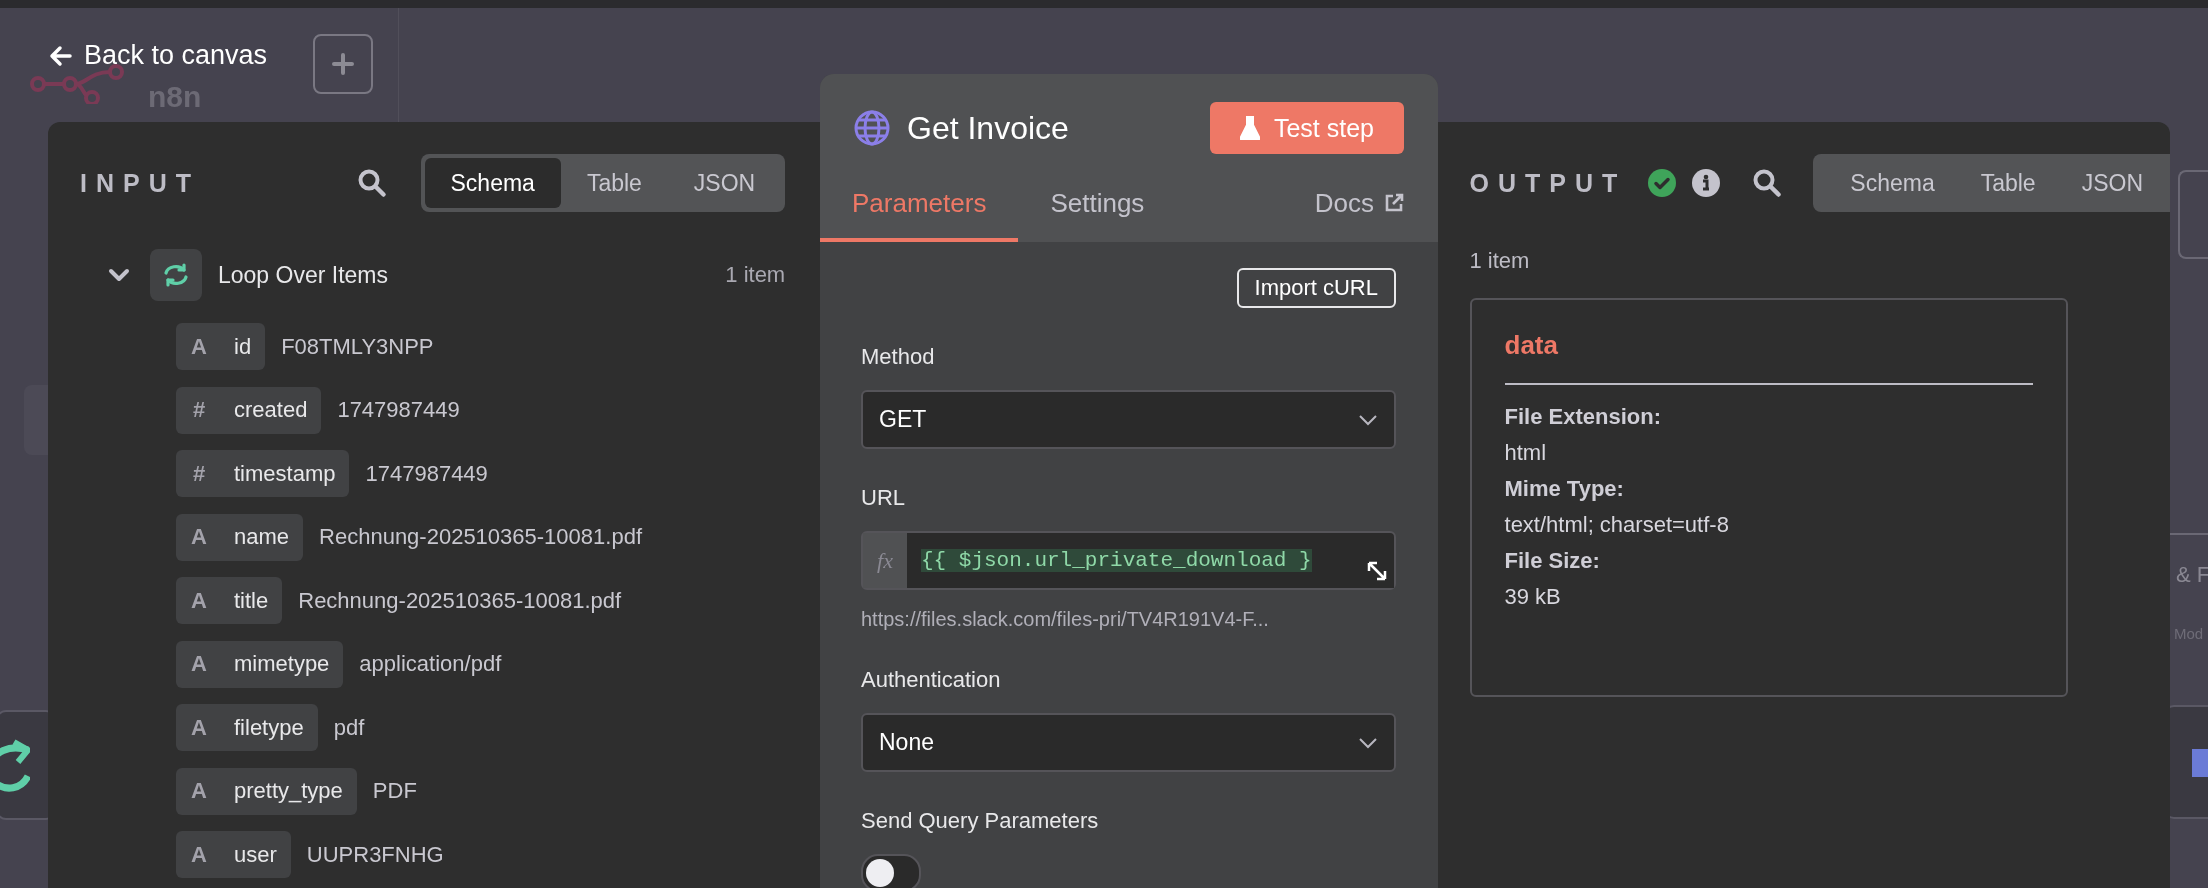  What do you see at coordinates (1548, 183) in the screenshot?
I see `output-title: OUTPUT` at bounding box center [1548, 183].